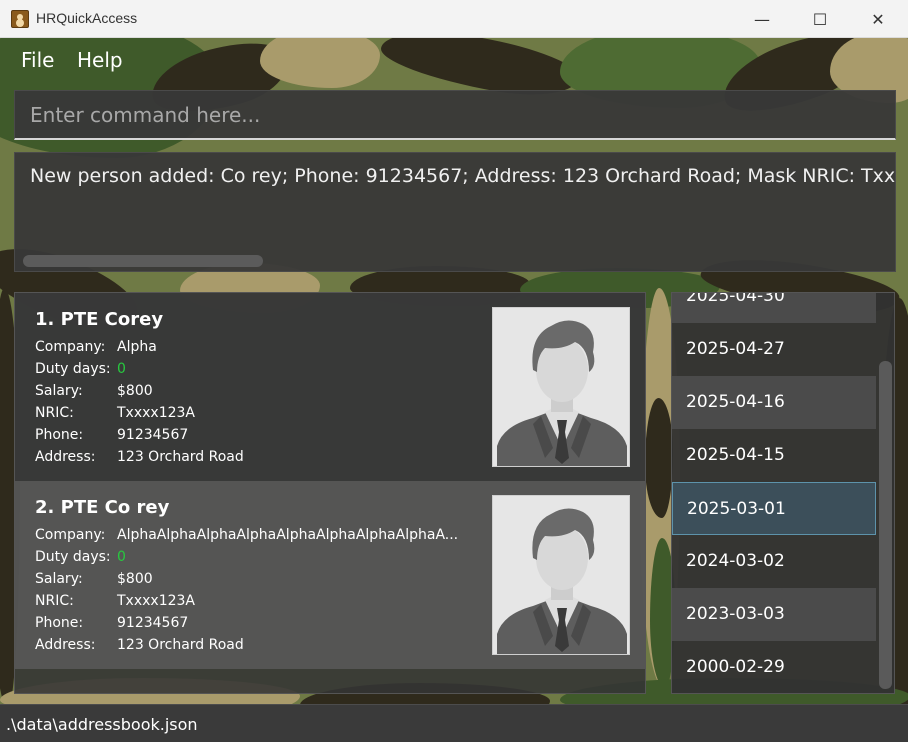 The height and width of the screenshot is (742, 908). I want to click on company-value: Alpha, so click(137, 347).